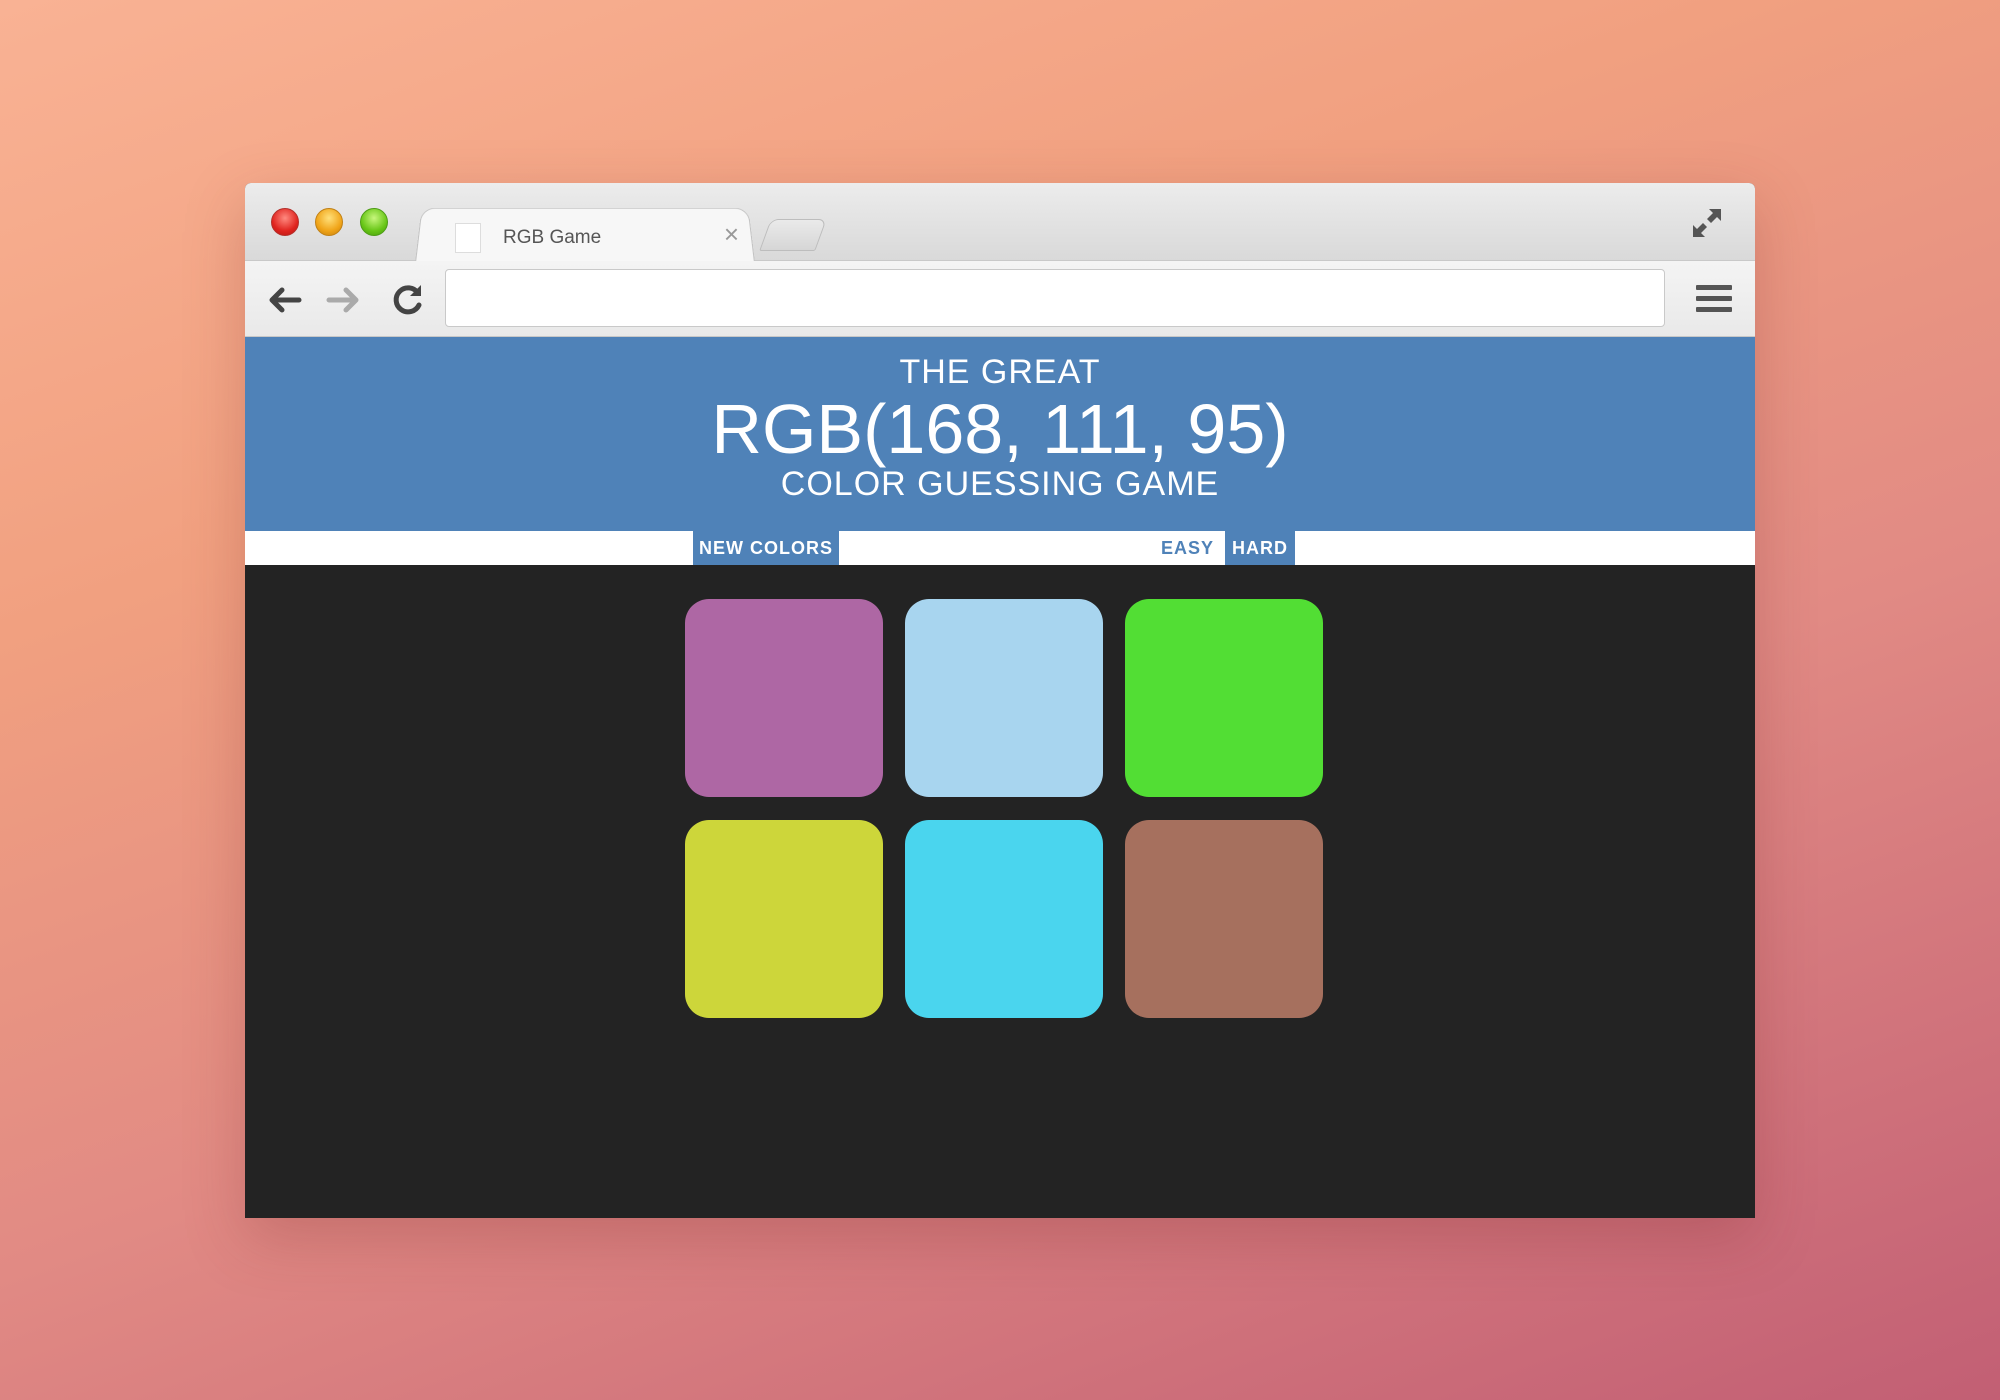 The width and height of the screenshot is (2000, 1400). Describe the element at coordinates (1714, 299) in the screenshot. I see `menu-icon` at that location.